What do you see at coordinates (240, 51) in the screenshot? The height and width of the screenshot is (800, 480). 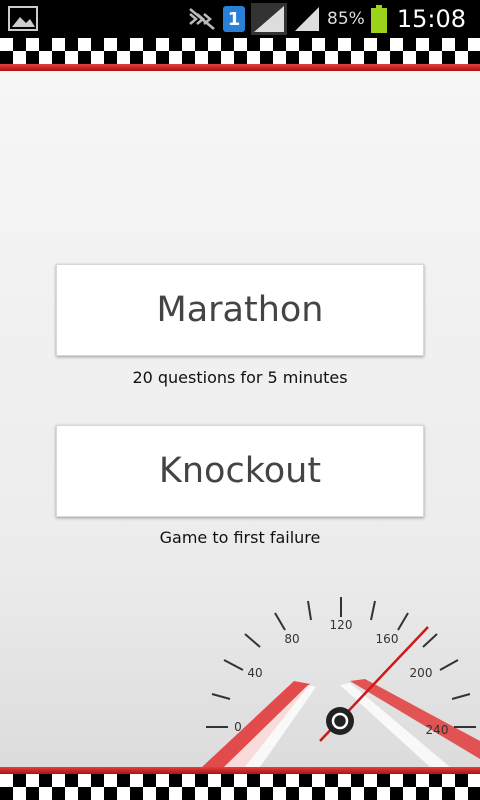 I see `checkered-flag-strip-top` at bounding box center [240, 51].